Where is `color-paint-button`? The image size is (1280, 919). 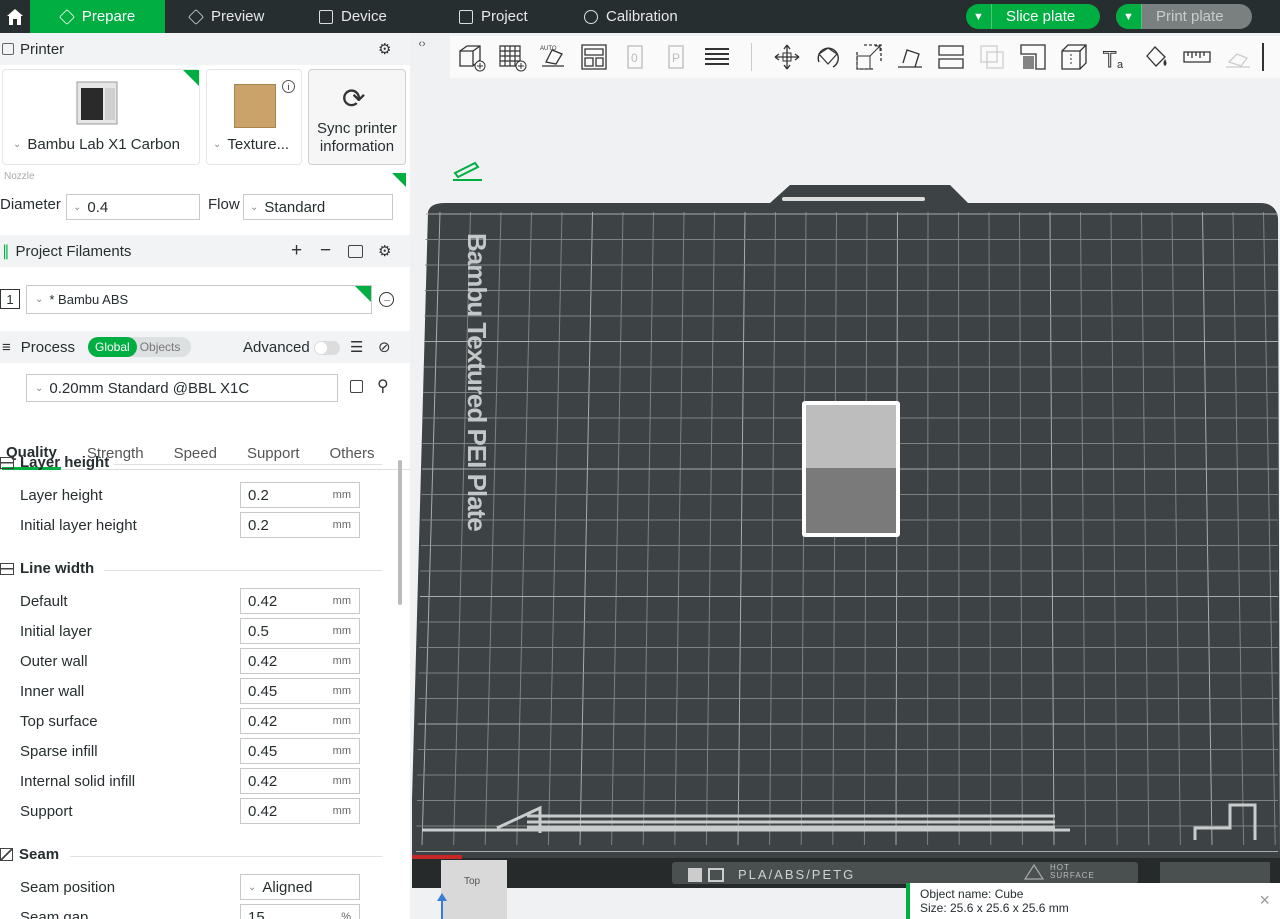
color-paint-button is located at coordinates (1155, 57).